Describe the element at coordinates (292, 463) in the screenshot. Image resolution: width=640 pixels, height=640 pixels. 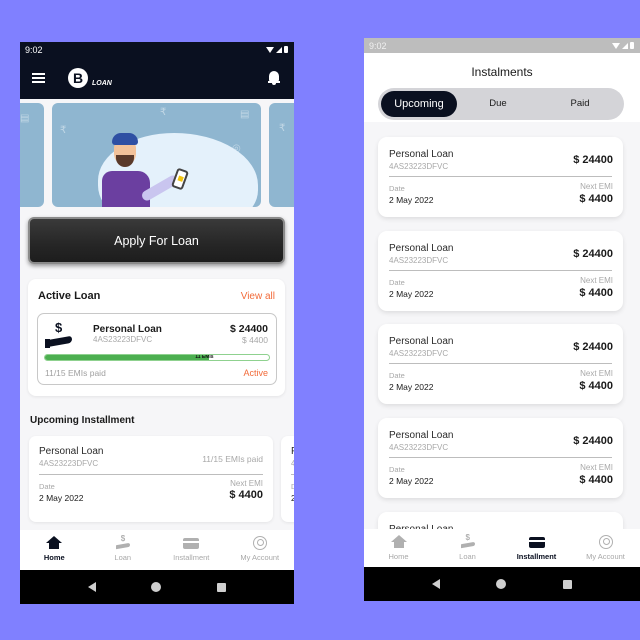
I see `installment-loan-id: 4` at that location.